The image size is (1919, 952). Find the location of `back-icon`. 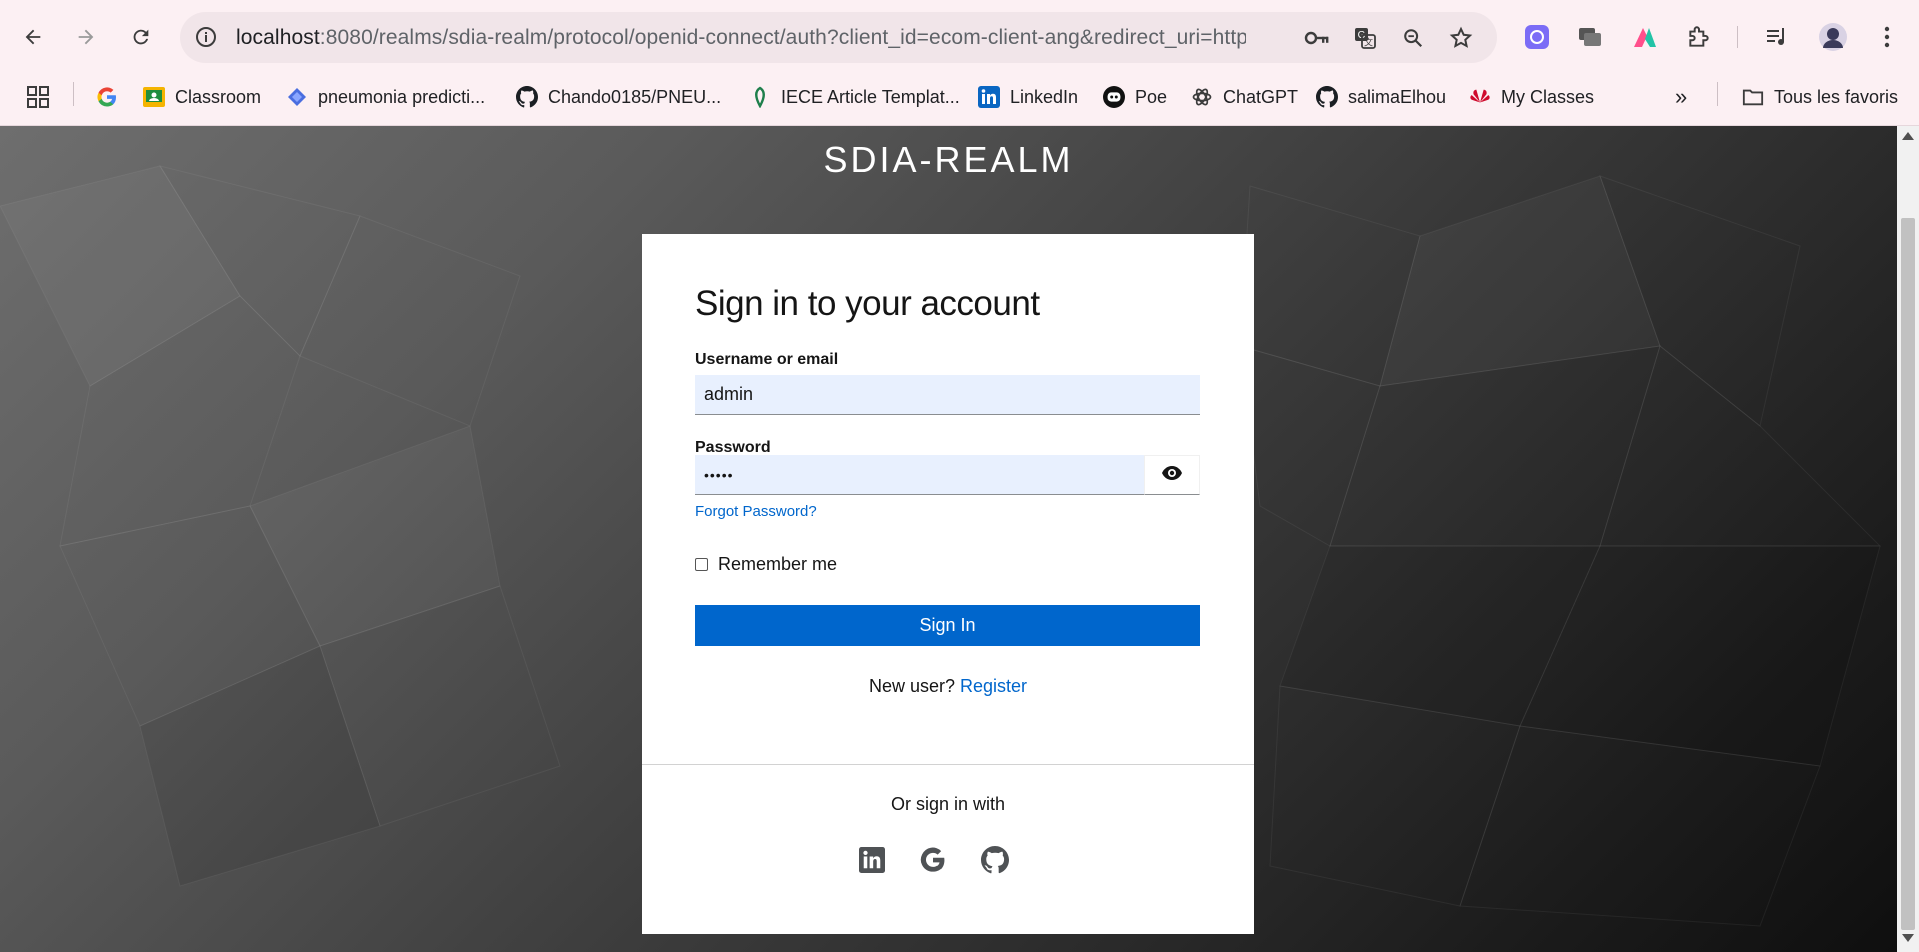

back-icon is located at coordinates (33, 37).